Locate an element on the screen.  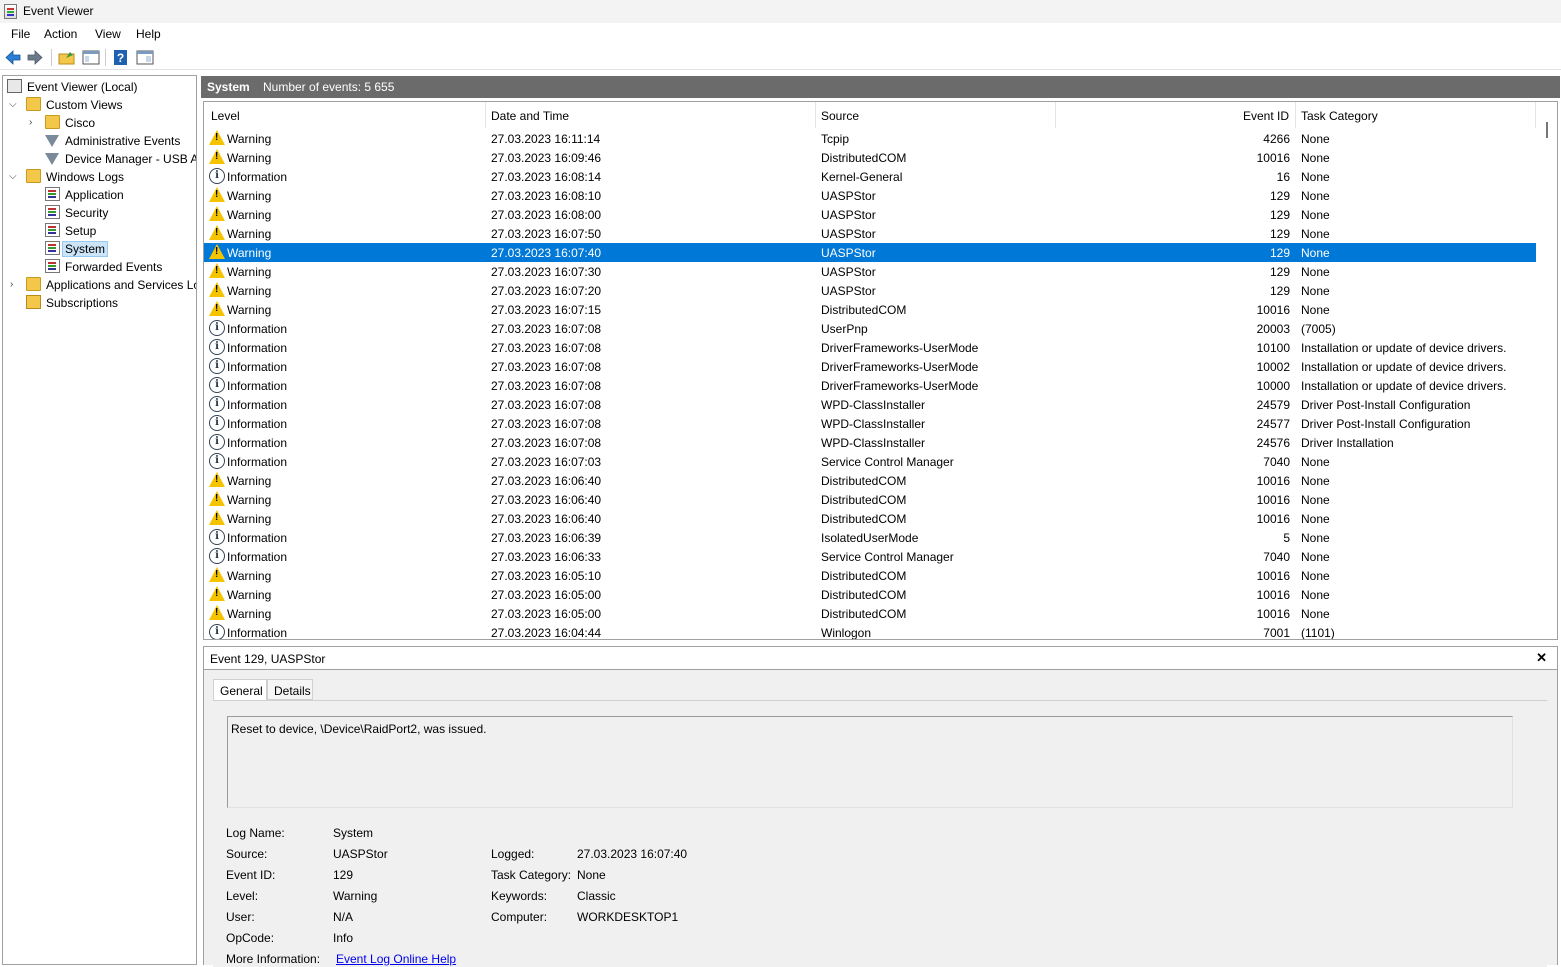
tree-node-device-manager: Device Manager - USB At is located at coordinates (102, 159).